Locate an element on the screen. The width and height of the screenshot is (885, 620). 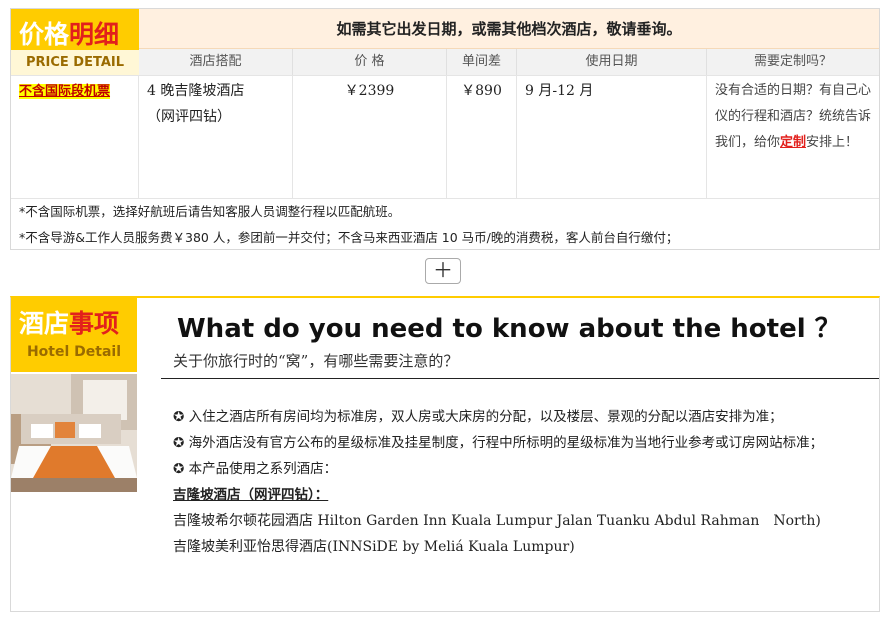
price-notice: 如需其它出发日期，或需其他档次酒店，敬请垂询。 is located at coordinates (509, 29).